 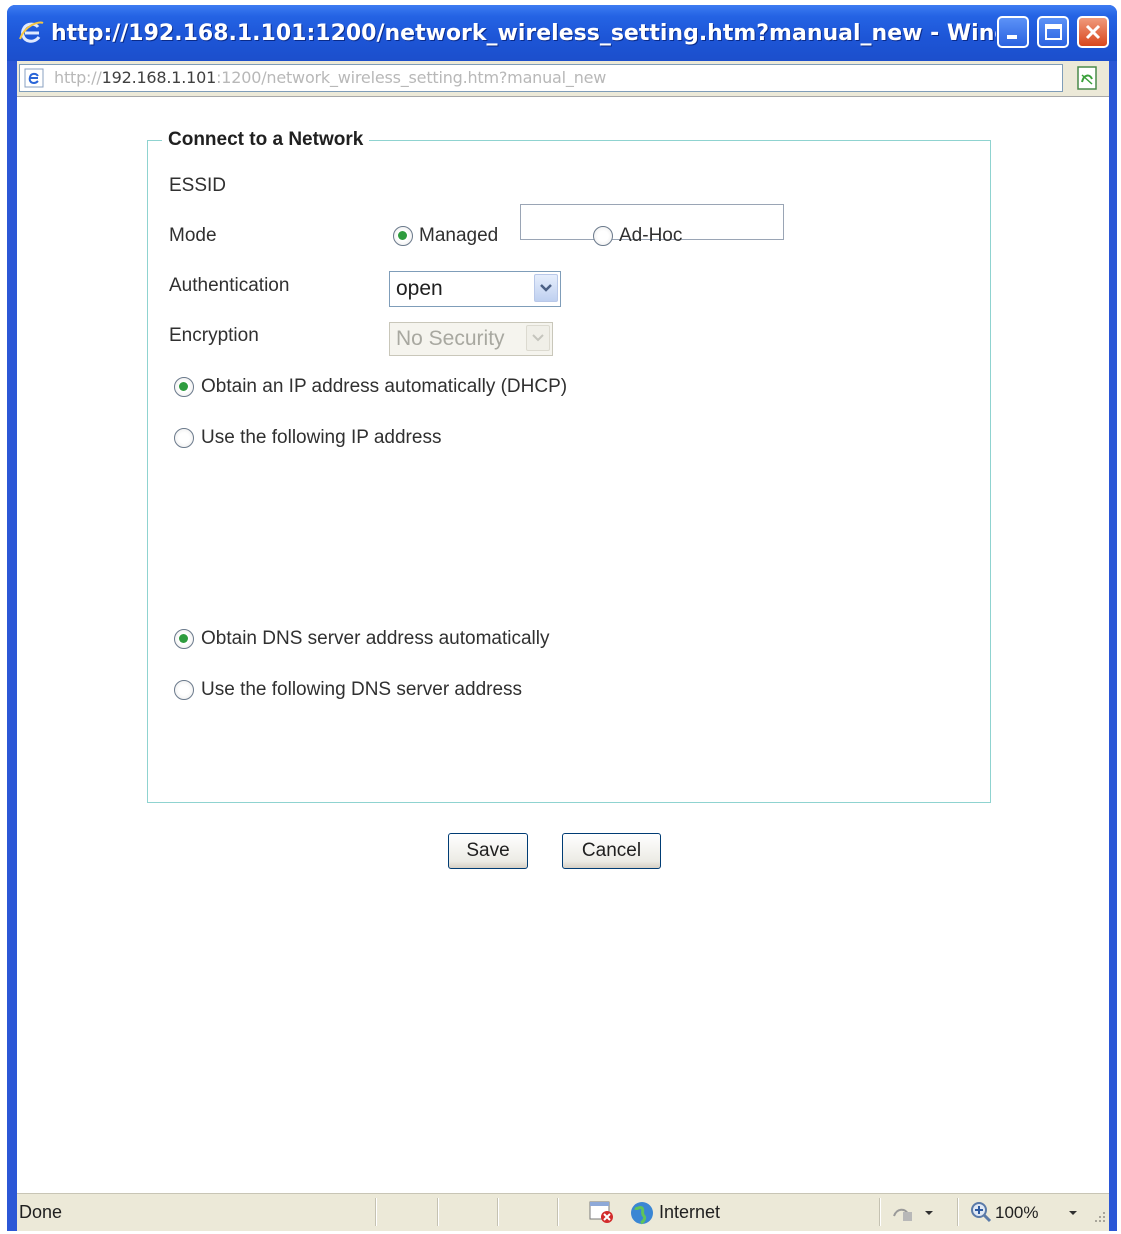 I want to click on mode-adhoc-label: Ad-Hoc, so click(x=650, y=236).